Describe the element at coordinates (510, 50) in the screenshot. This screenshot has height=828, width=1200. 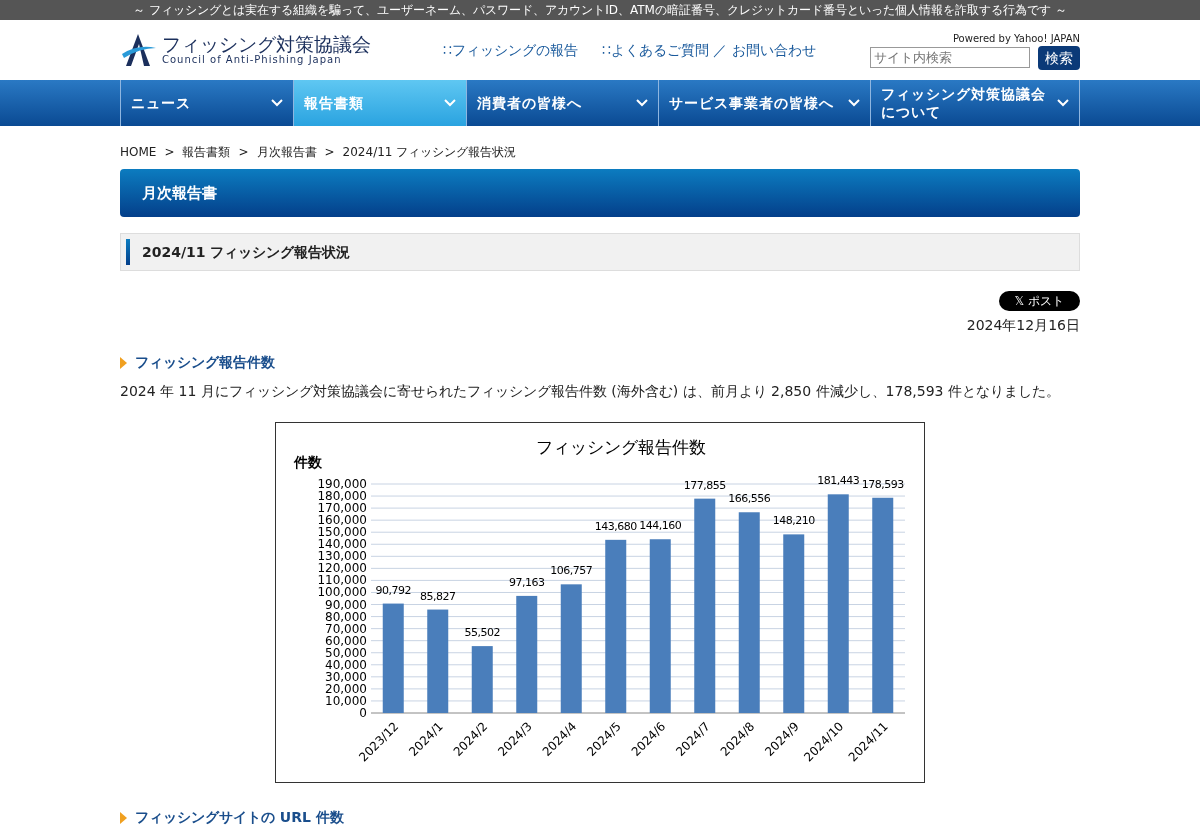
I see `header-link: ∷フィッシングの報告` at that location.